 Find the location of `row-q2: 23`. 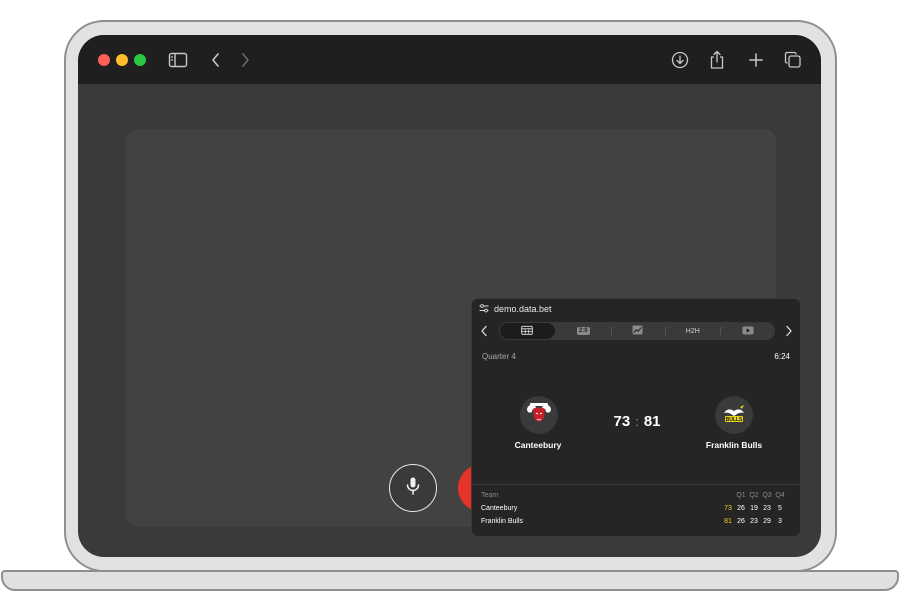

row-q2: 23 is located at coordinates (754, 521).